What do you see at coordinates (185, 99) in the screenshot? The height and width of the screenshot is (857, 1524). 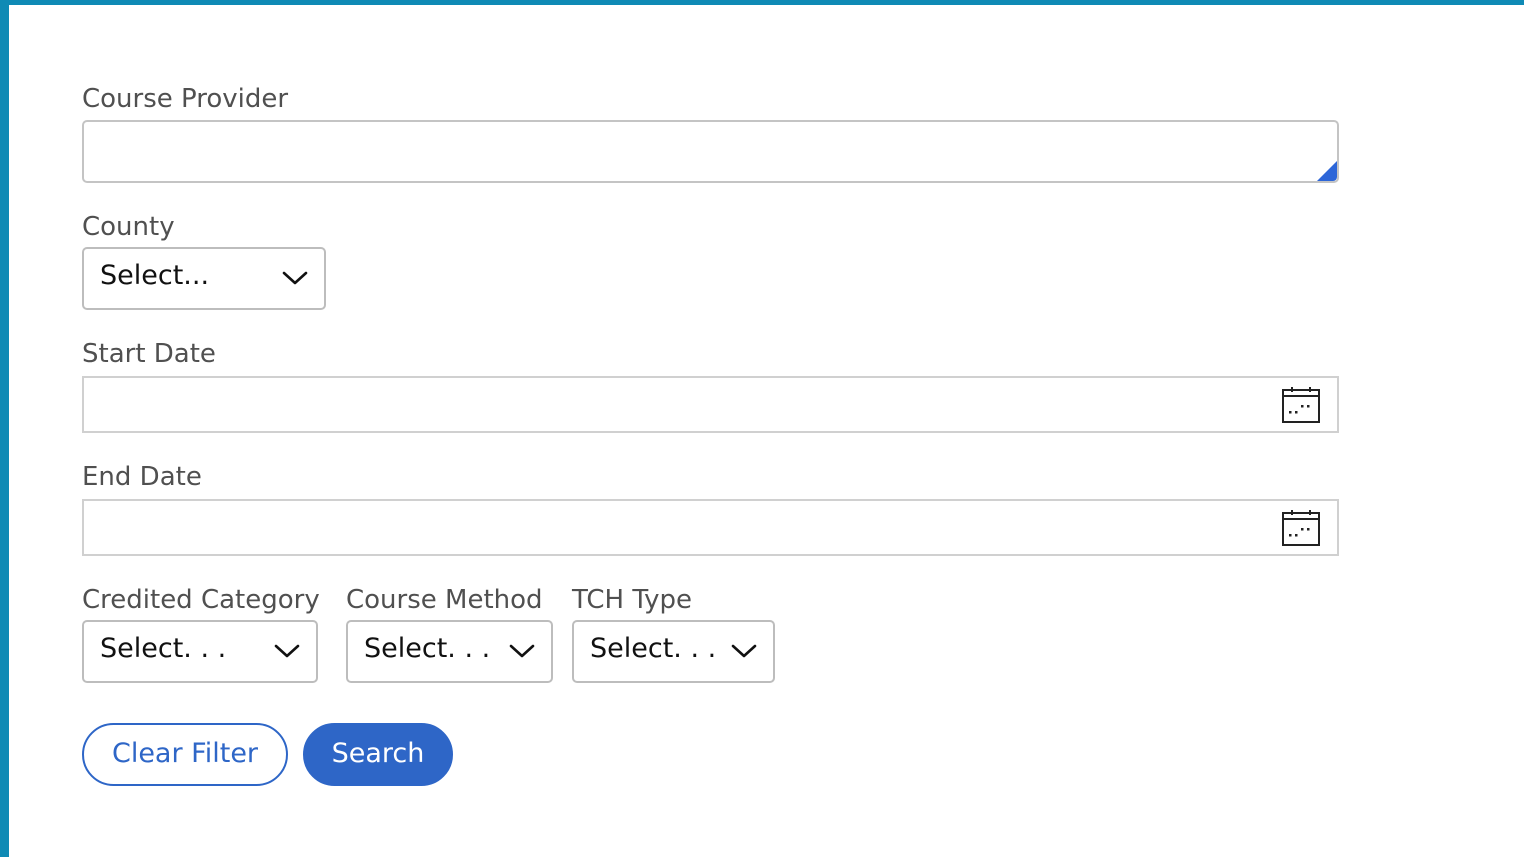 I see `course-provider-label: Course Provider` at bounding box center [185, 99].